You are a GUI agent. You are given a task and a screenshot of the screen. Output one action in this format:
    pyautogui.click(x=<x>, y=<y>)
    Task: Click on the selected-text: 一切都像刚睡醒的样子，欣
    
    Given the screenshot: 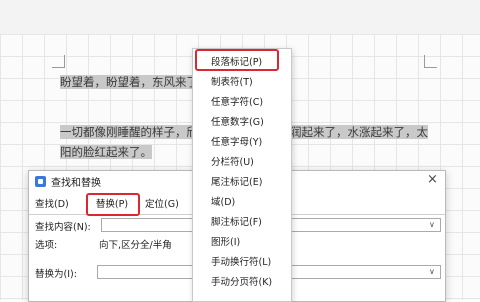 What is the action you would take?
    pyautogui.click(x=129, y=132)
    